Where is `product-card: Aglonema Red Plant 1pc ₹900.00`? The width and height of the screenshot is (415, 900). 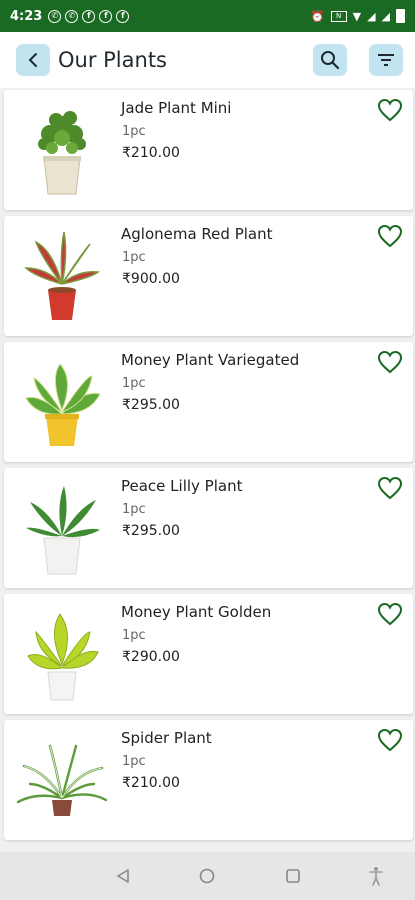 product-card: Aglonema Red Plant 1pc ₹900.00 is located at coordinates (208, 276).